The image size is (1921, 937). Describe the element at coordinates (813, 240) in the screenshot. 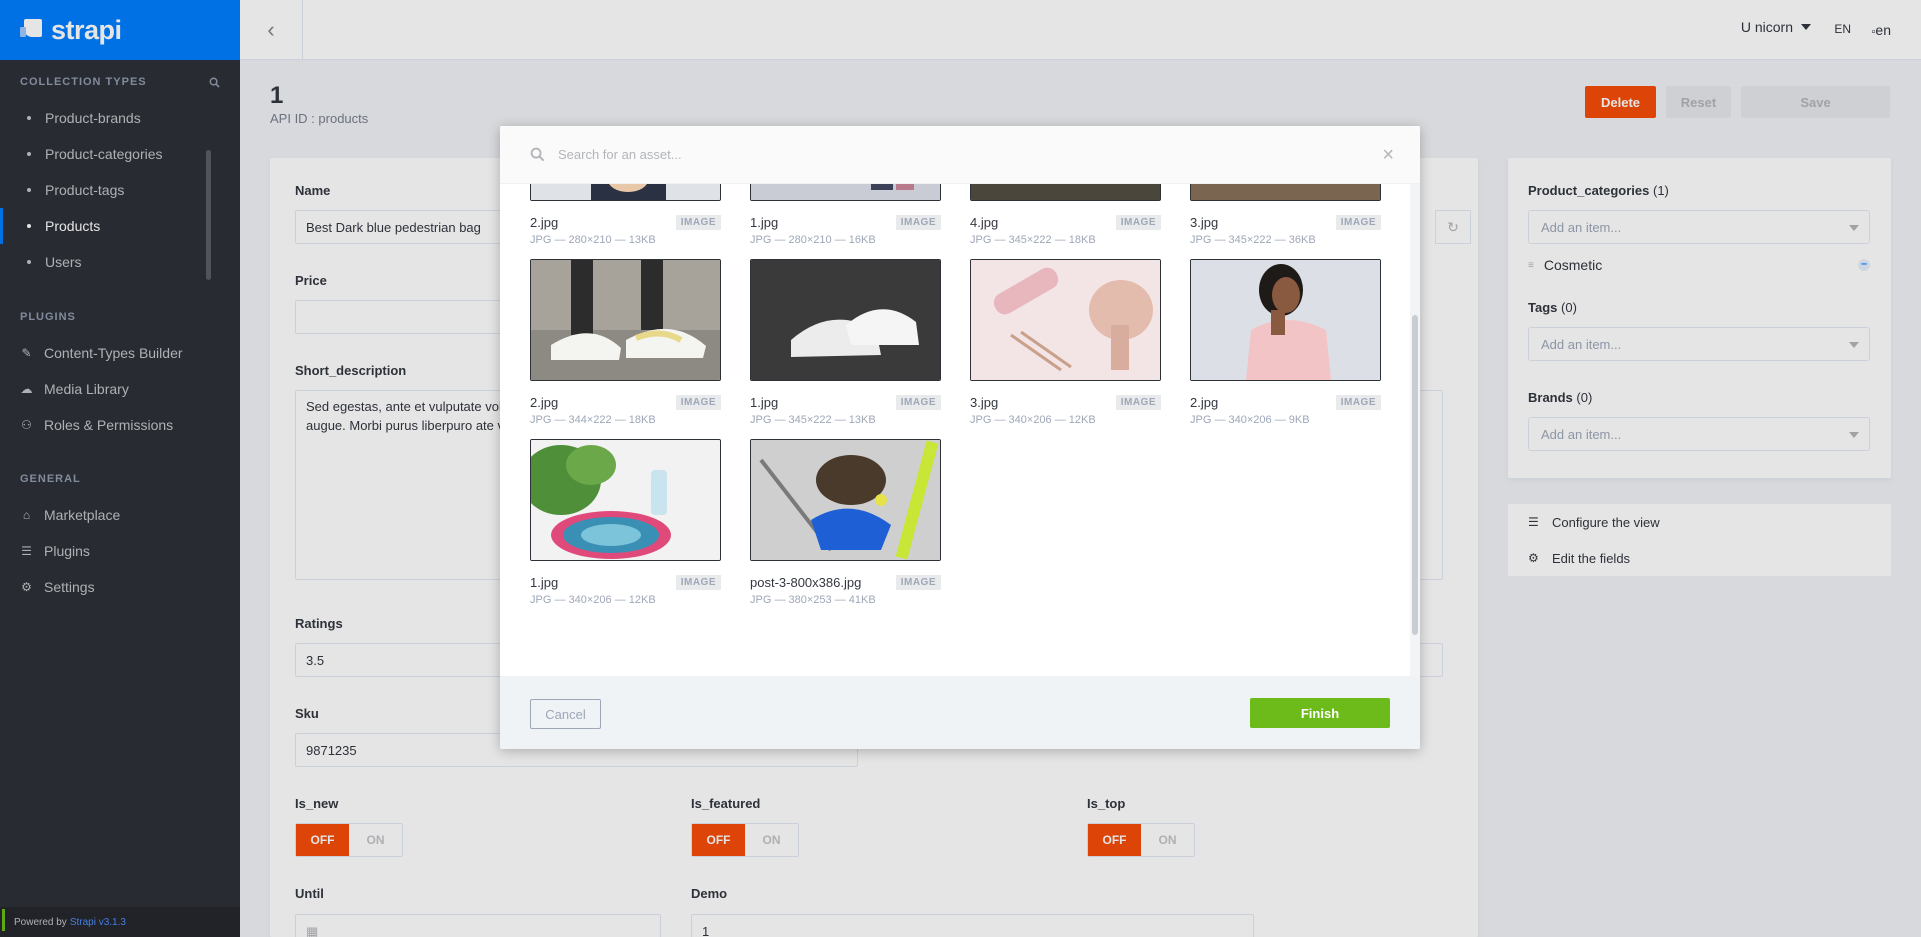

I see `asset-meta: JPG — 280×210 — 16KB` at that location.